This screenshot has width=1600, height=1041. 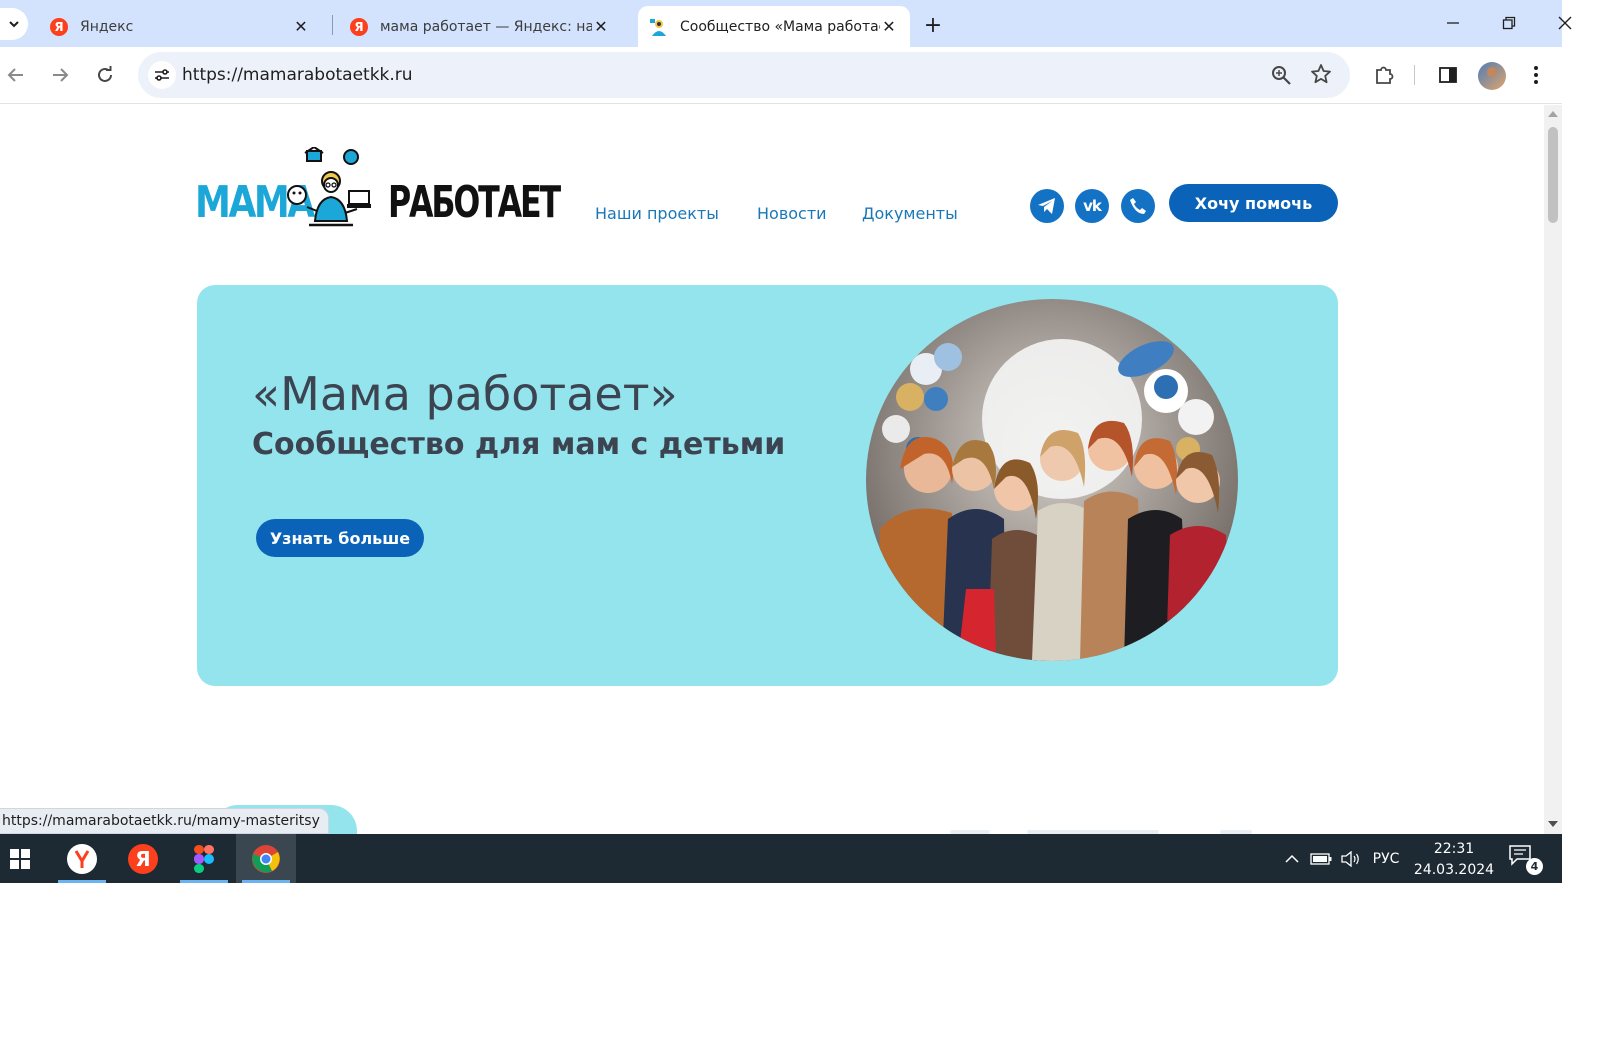 I want to click on system-clock: 22:31 24.03.2024, so click(x=1454, y=860).